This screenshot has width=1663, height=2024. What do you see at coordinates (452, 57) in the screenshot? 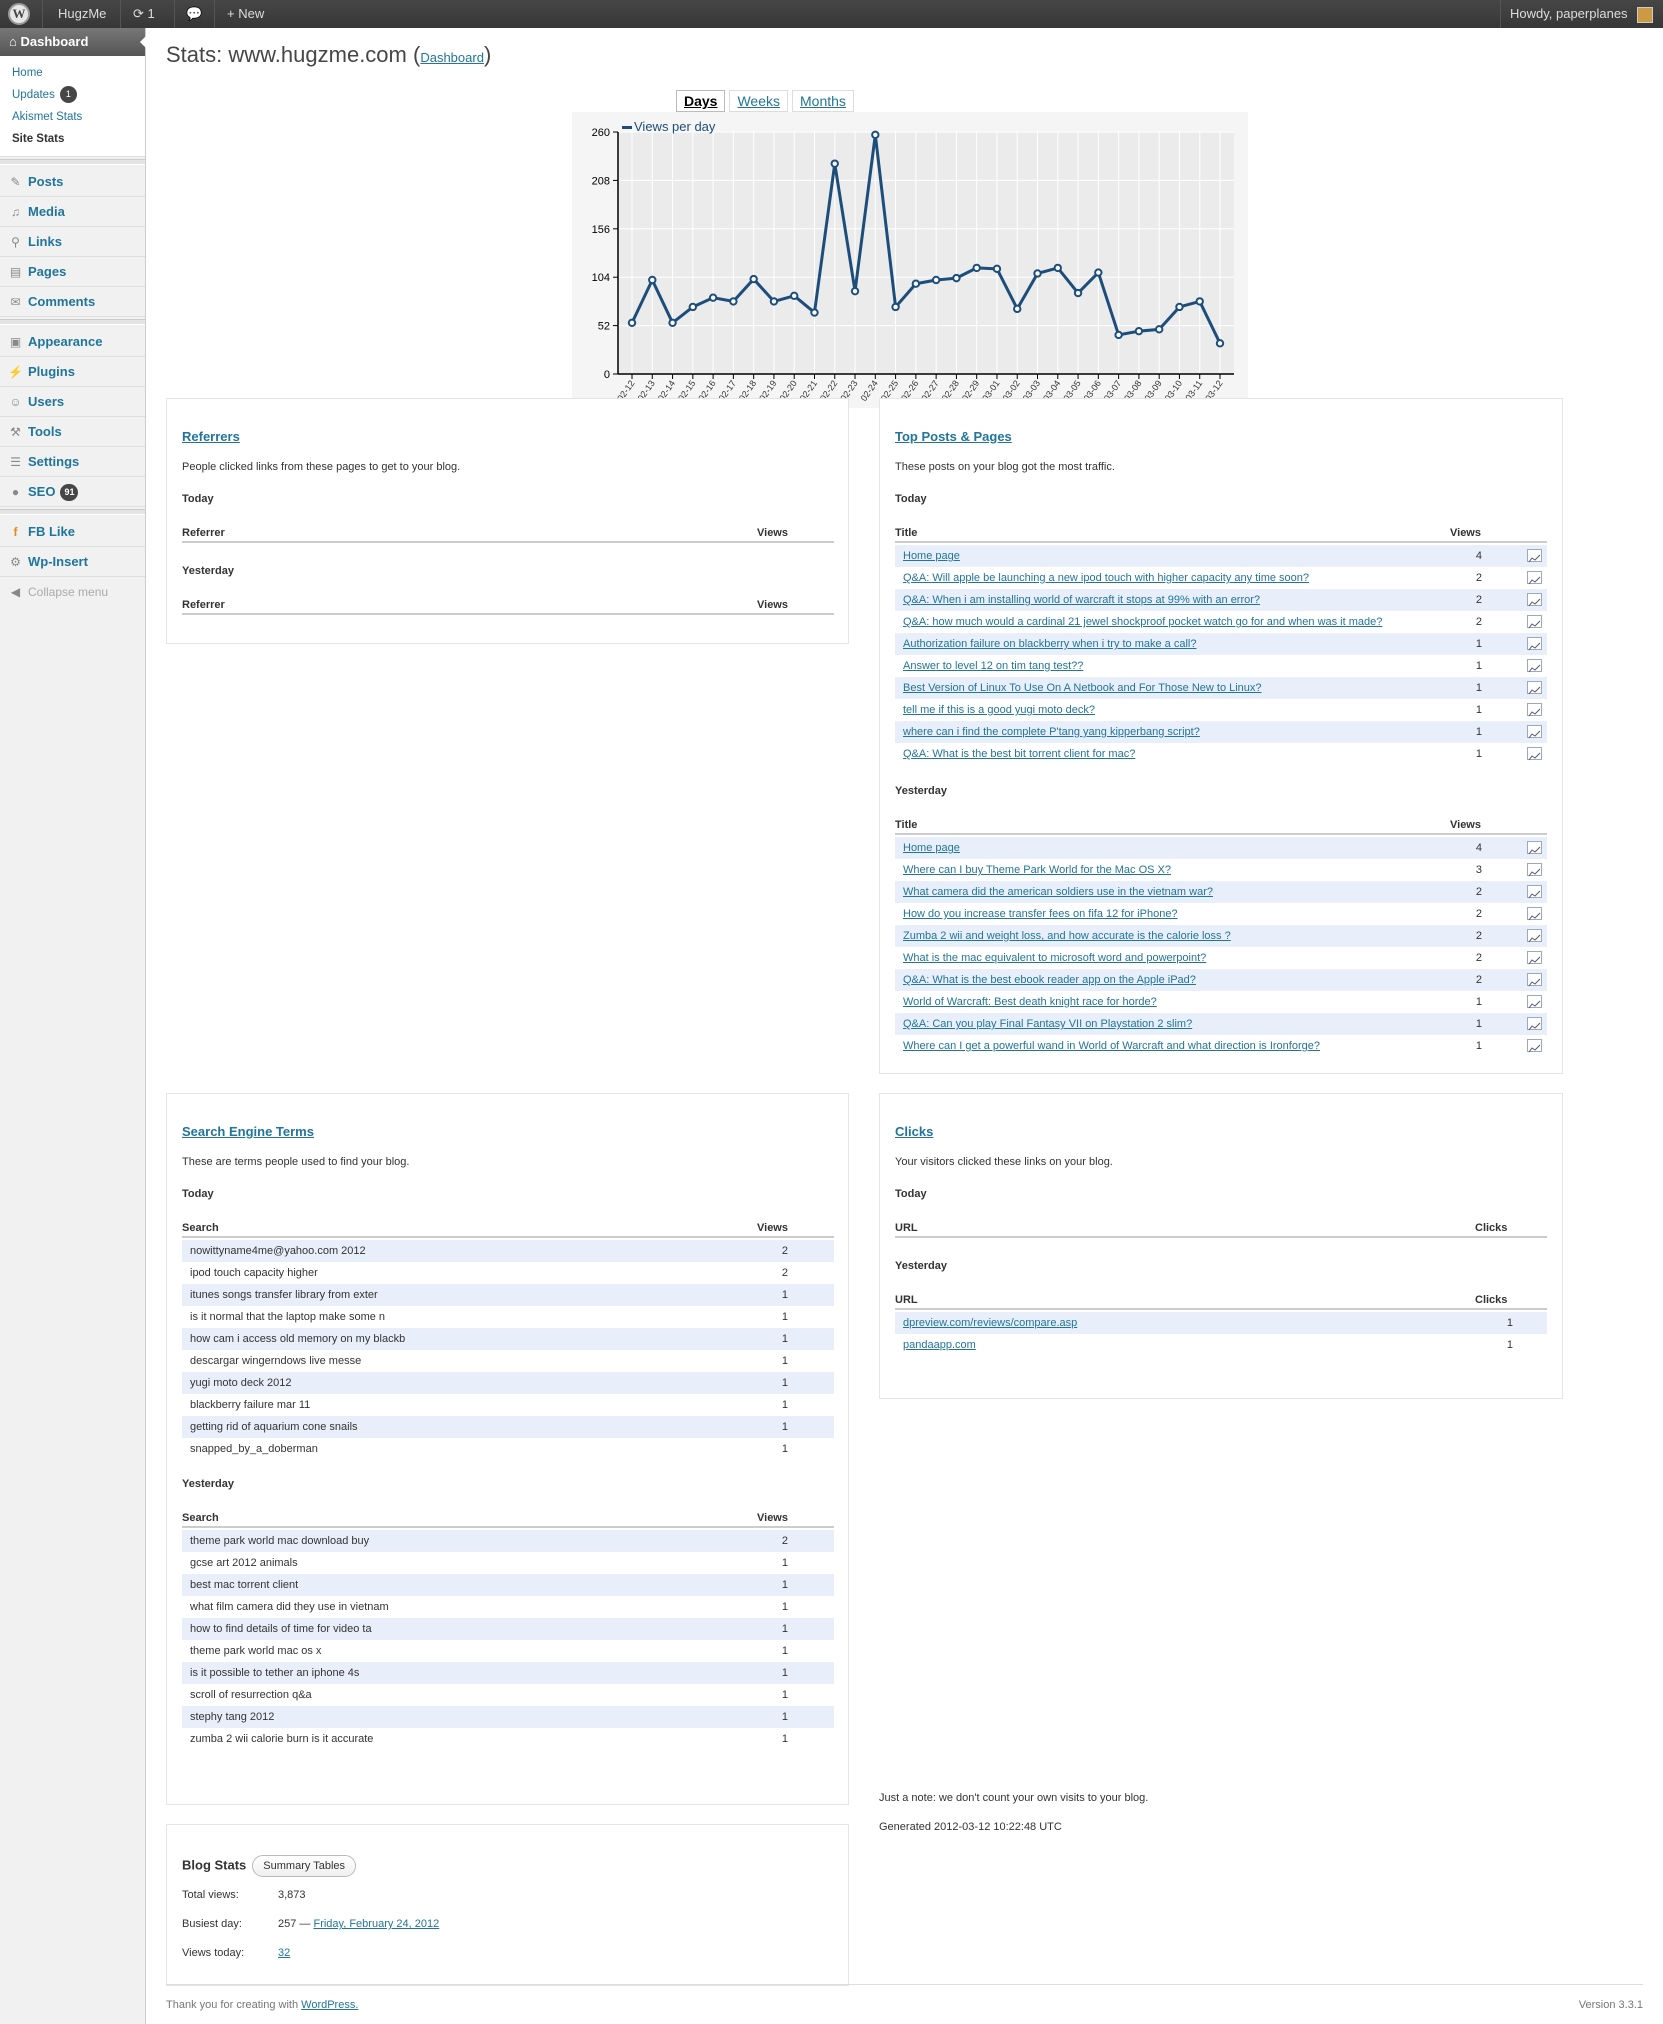
I see `dashboard-link: Dashboard` at bounding box center [452, 57].